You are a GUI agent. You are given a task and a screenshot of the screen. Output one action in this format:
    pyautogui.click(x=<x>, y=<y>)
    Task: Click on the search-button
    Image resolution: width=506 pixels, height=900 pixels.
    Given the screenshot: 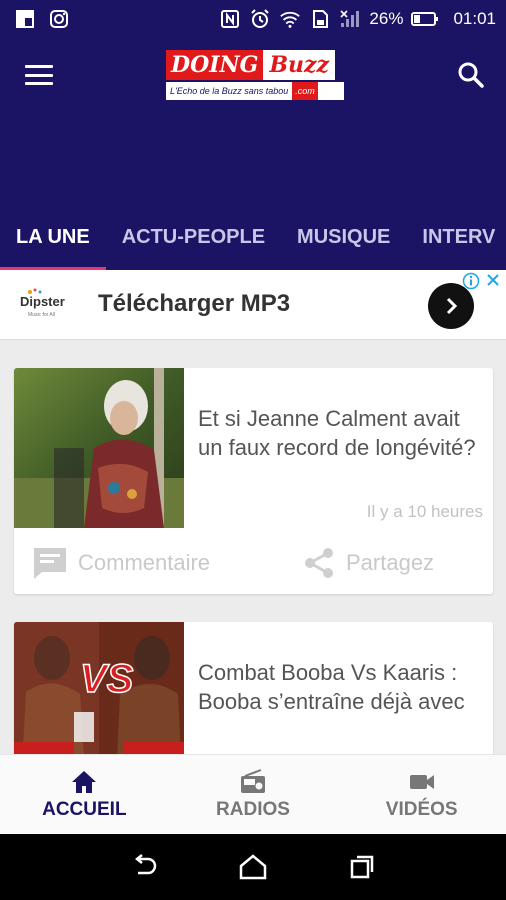 What is the action you would take?
    pyautogui.click(x=471, y=75)
    